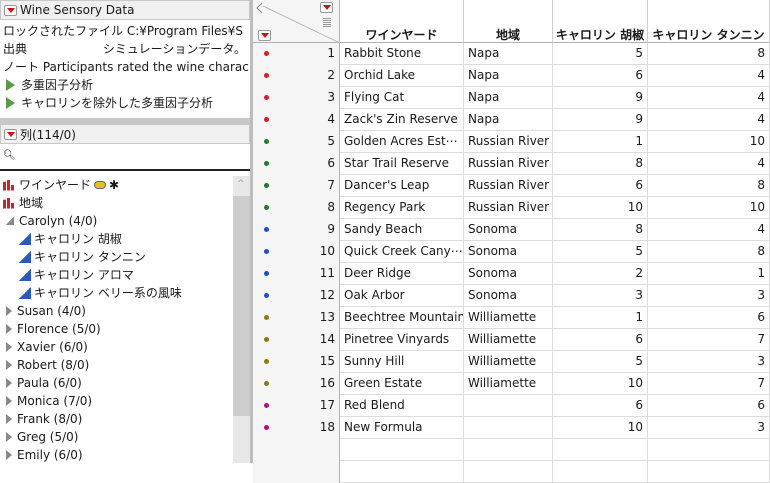 This screenshot has width=770, height=483. What do you see at coordinates (116, 275) in the screenshot?
I see `column-list-item: キャロリン アロマ` at bounding box center [116, 275].